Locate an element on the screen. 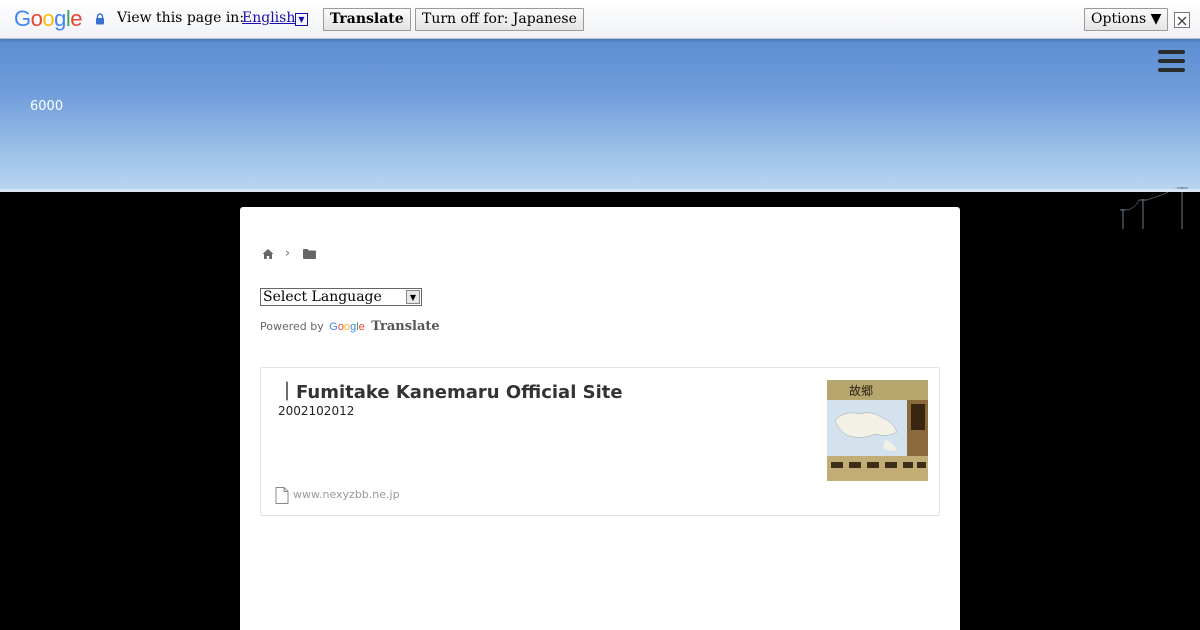 The width and height of the screenshot is (1200, 630). options-button: Options ▼ is located at coordinates (1126, 19).